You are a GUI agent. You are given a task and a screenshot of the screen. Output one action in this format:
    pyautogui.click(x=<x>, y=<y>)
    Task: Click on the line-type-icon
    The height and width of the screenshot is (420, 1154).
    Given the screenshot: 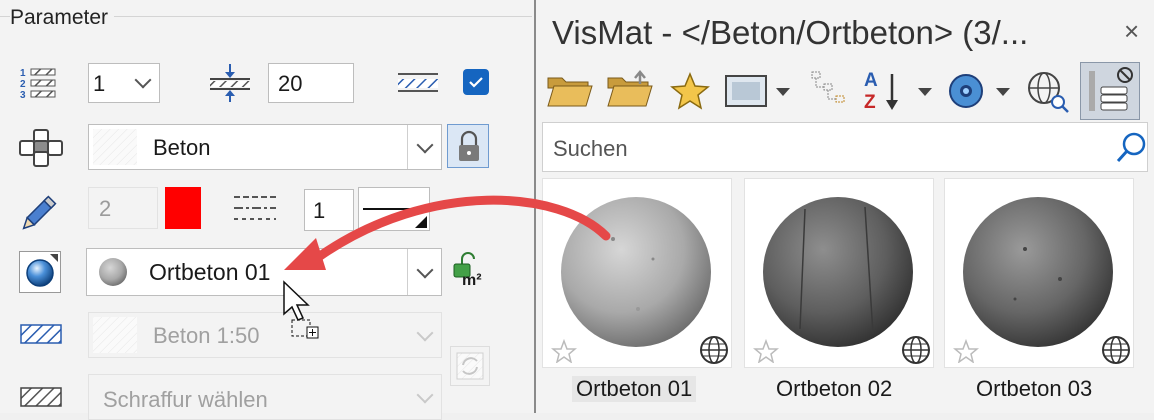 What is the action you would take?
    pyautogui.click(x=255, y=208)
    